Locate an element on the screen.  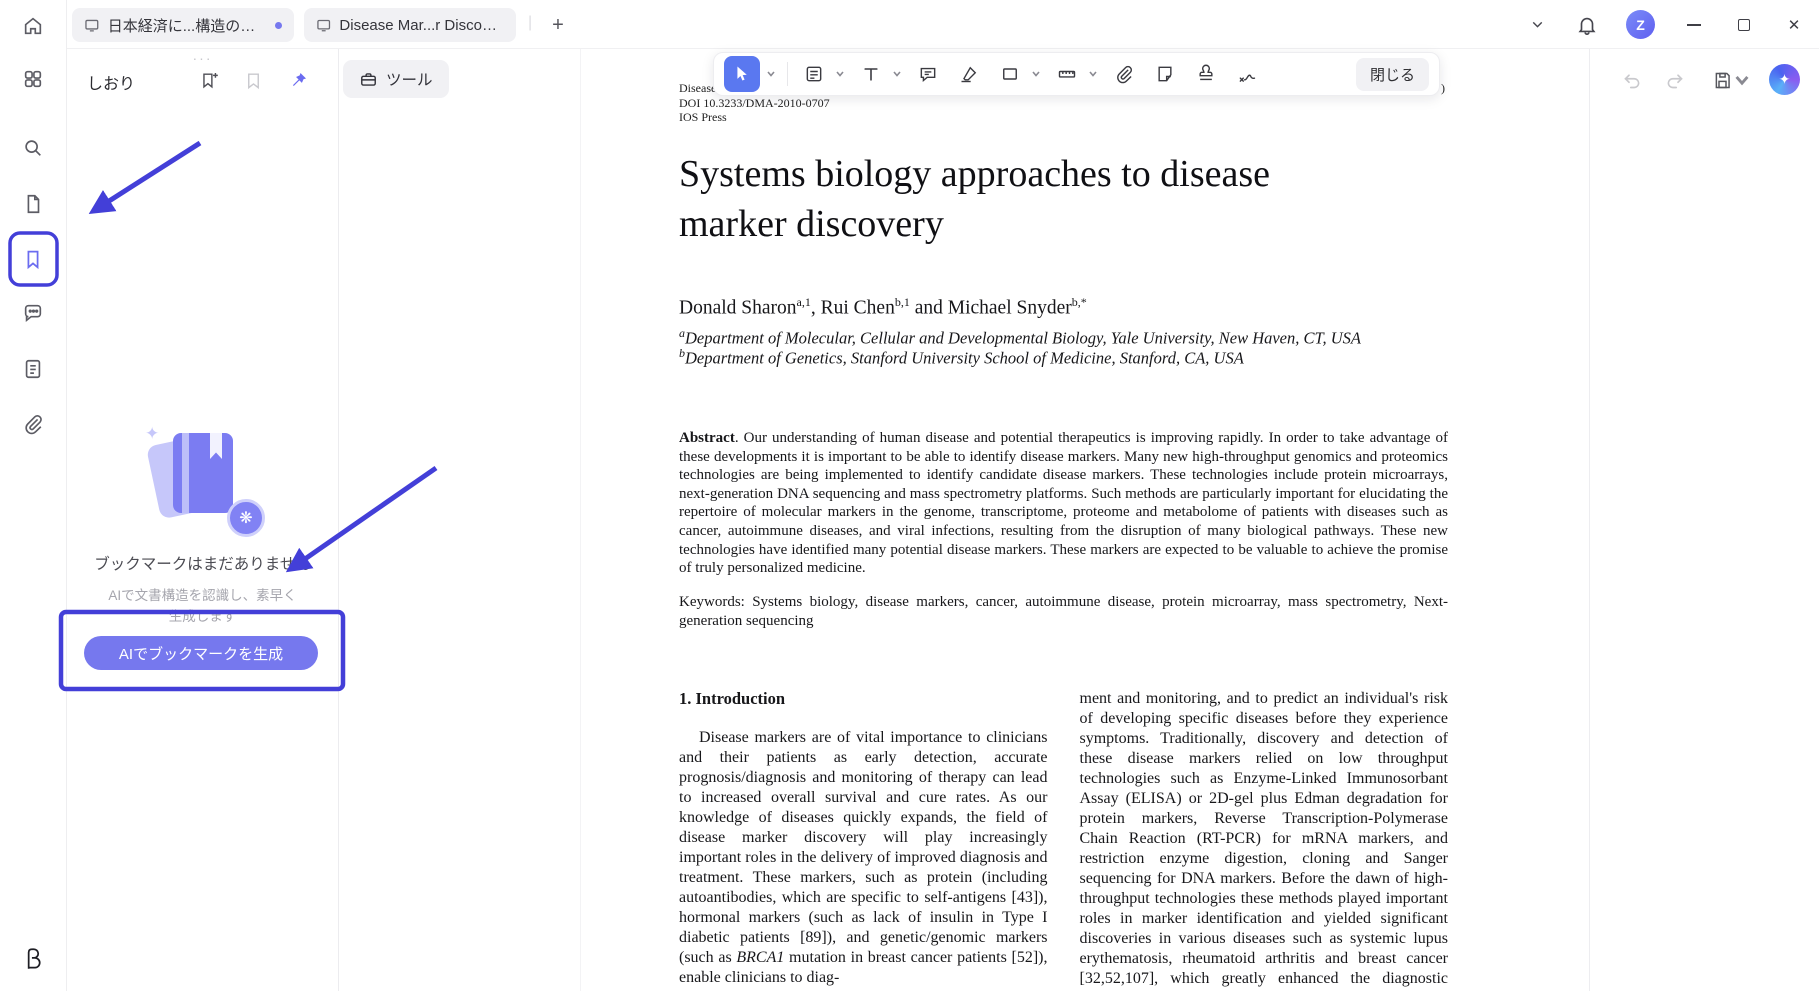
close-window-button: ✕ is located at coordinates (1794, 25).